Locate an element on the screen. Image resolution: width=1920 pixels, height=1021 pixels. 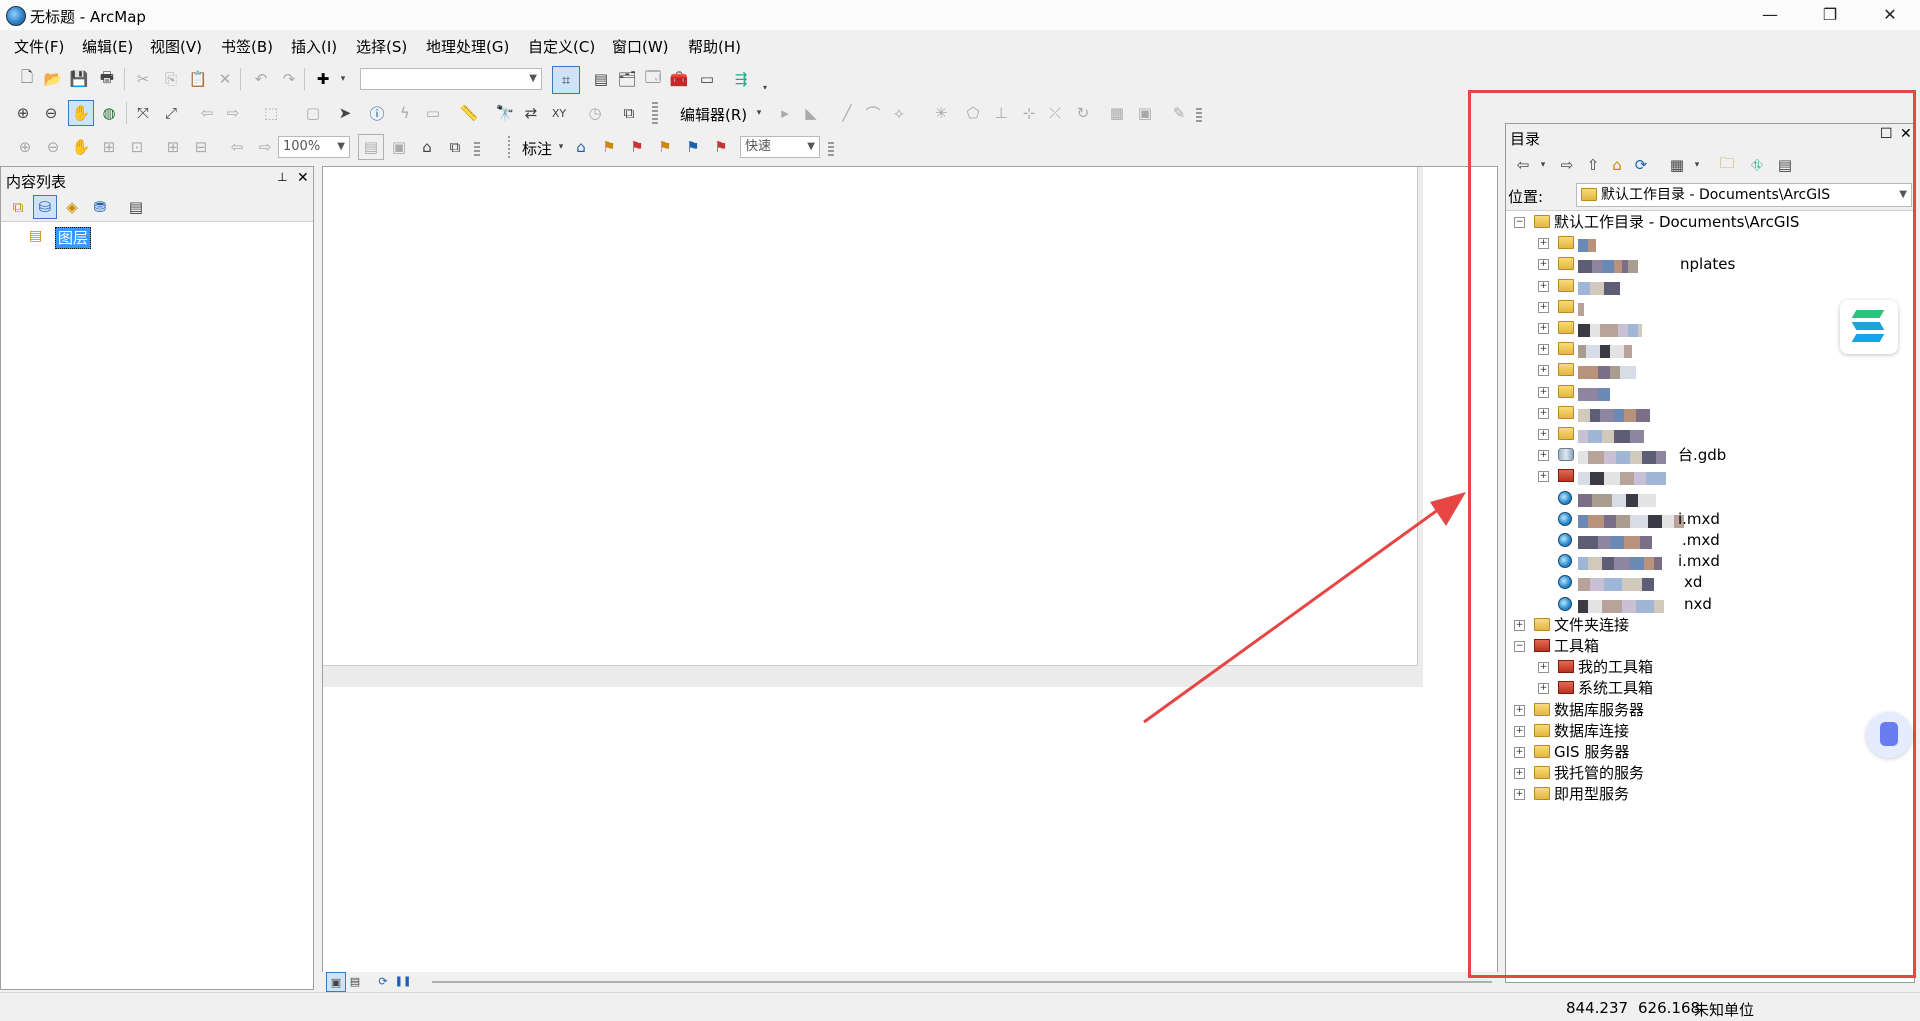
list-by-drawing-order-icon: ⧉ is located at coordinates (18, 207).